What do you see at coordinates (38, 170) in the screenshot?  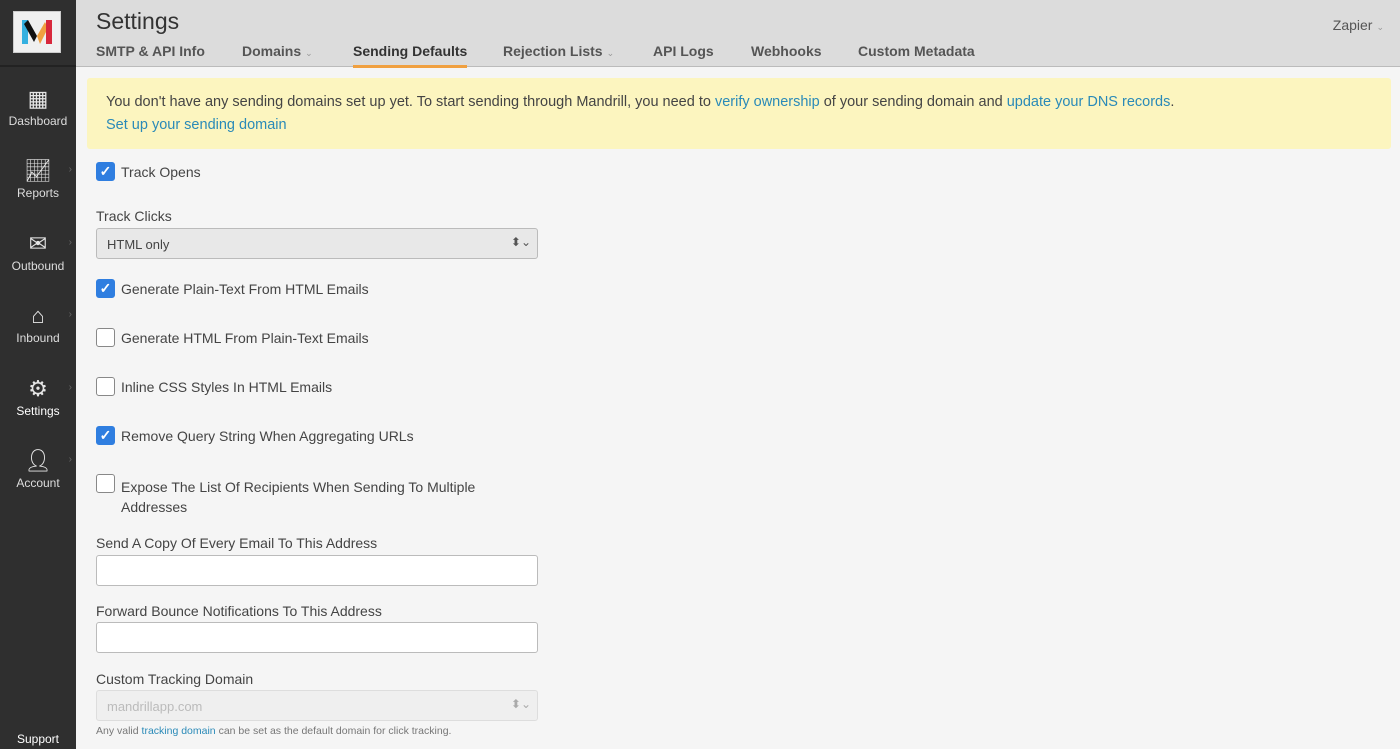 I see `chart-icon: 📈︎` at bounding box center [38, 170].